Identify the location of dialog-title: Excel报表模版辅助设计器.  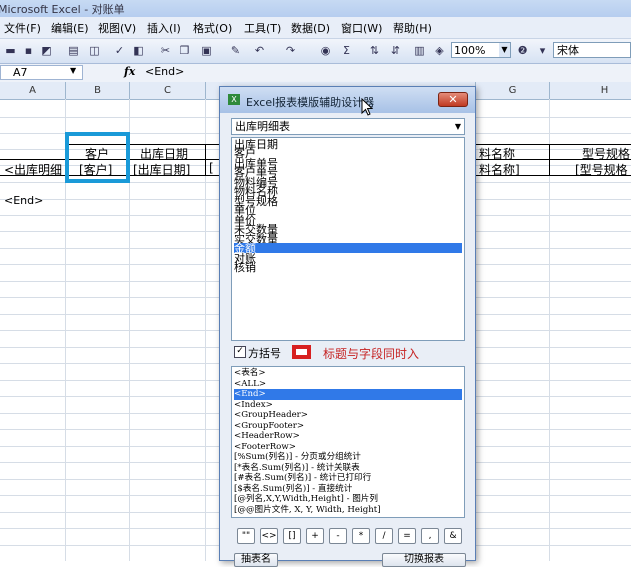
(310, 102).